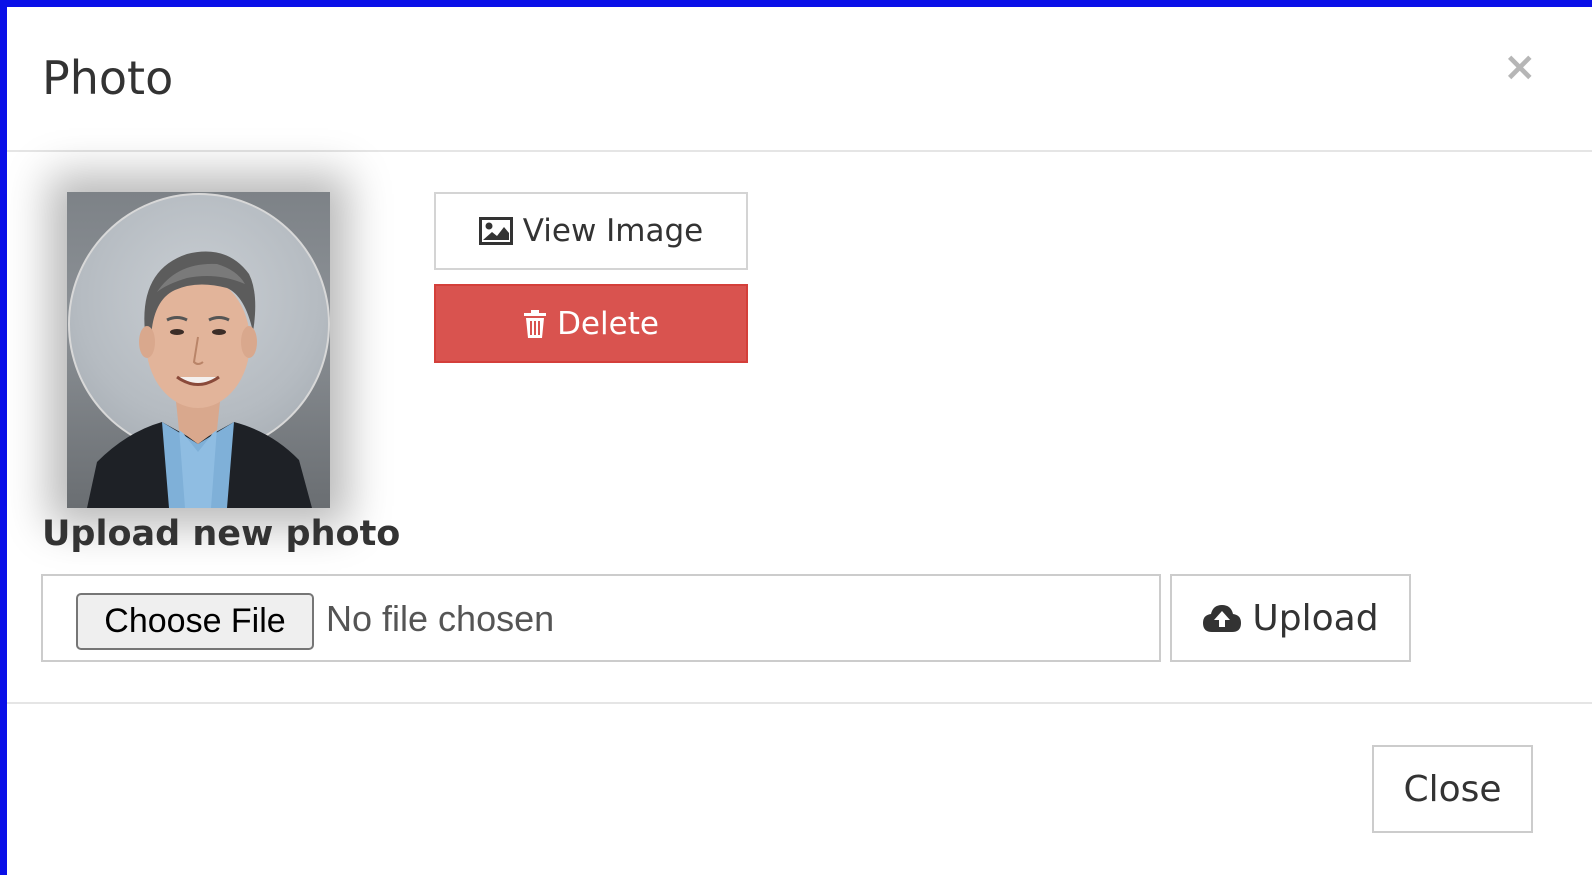 This screenshot has width=1592, height=875. Describe the element at coordinates (613, 231) in the screenshot. I see `view-image-label: View Image` at that location.